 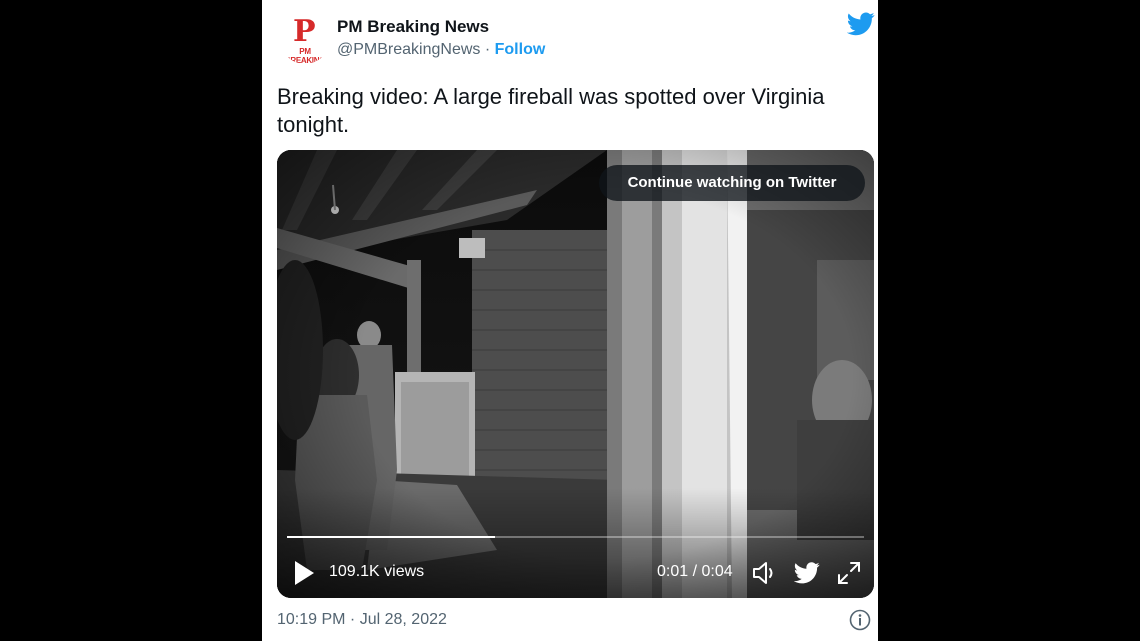 What do you see at coordinates (695, 571) in the screenshot?
I see `video-time: 0:01 / 0:04` at bounding box center [695, 571].